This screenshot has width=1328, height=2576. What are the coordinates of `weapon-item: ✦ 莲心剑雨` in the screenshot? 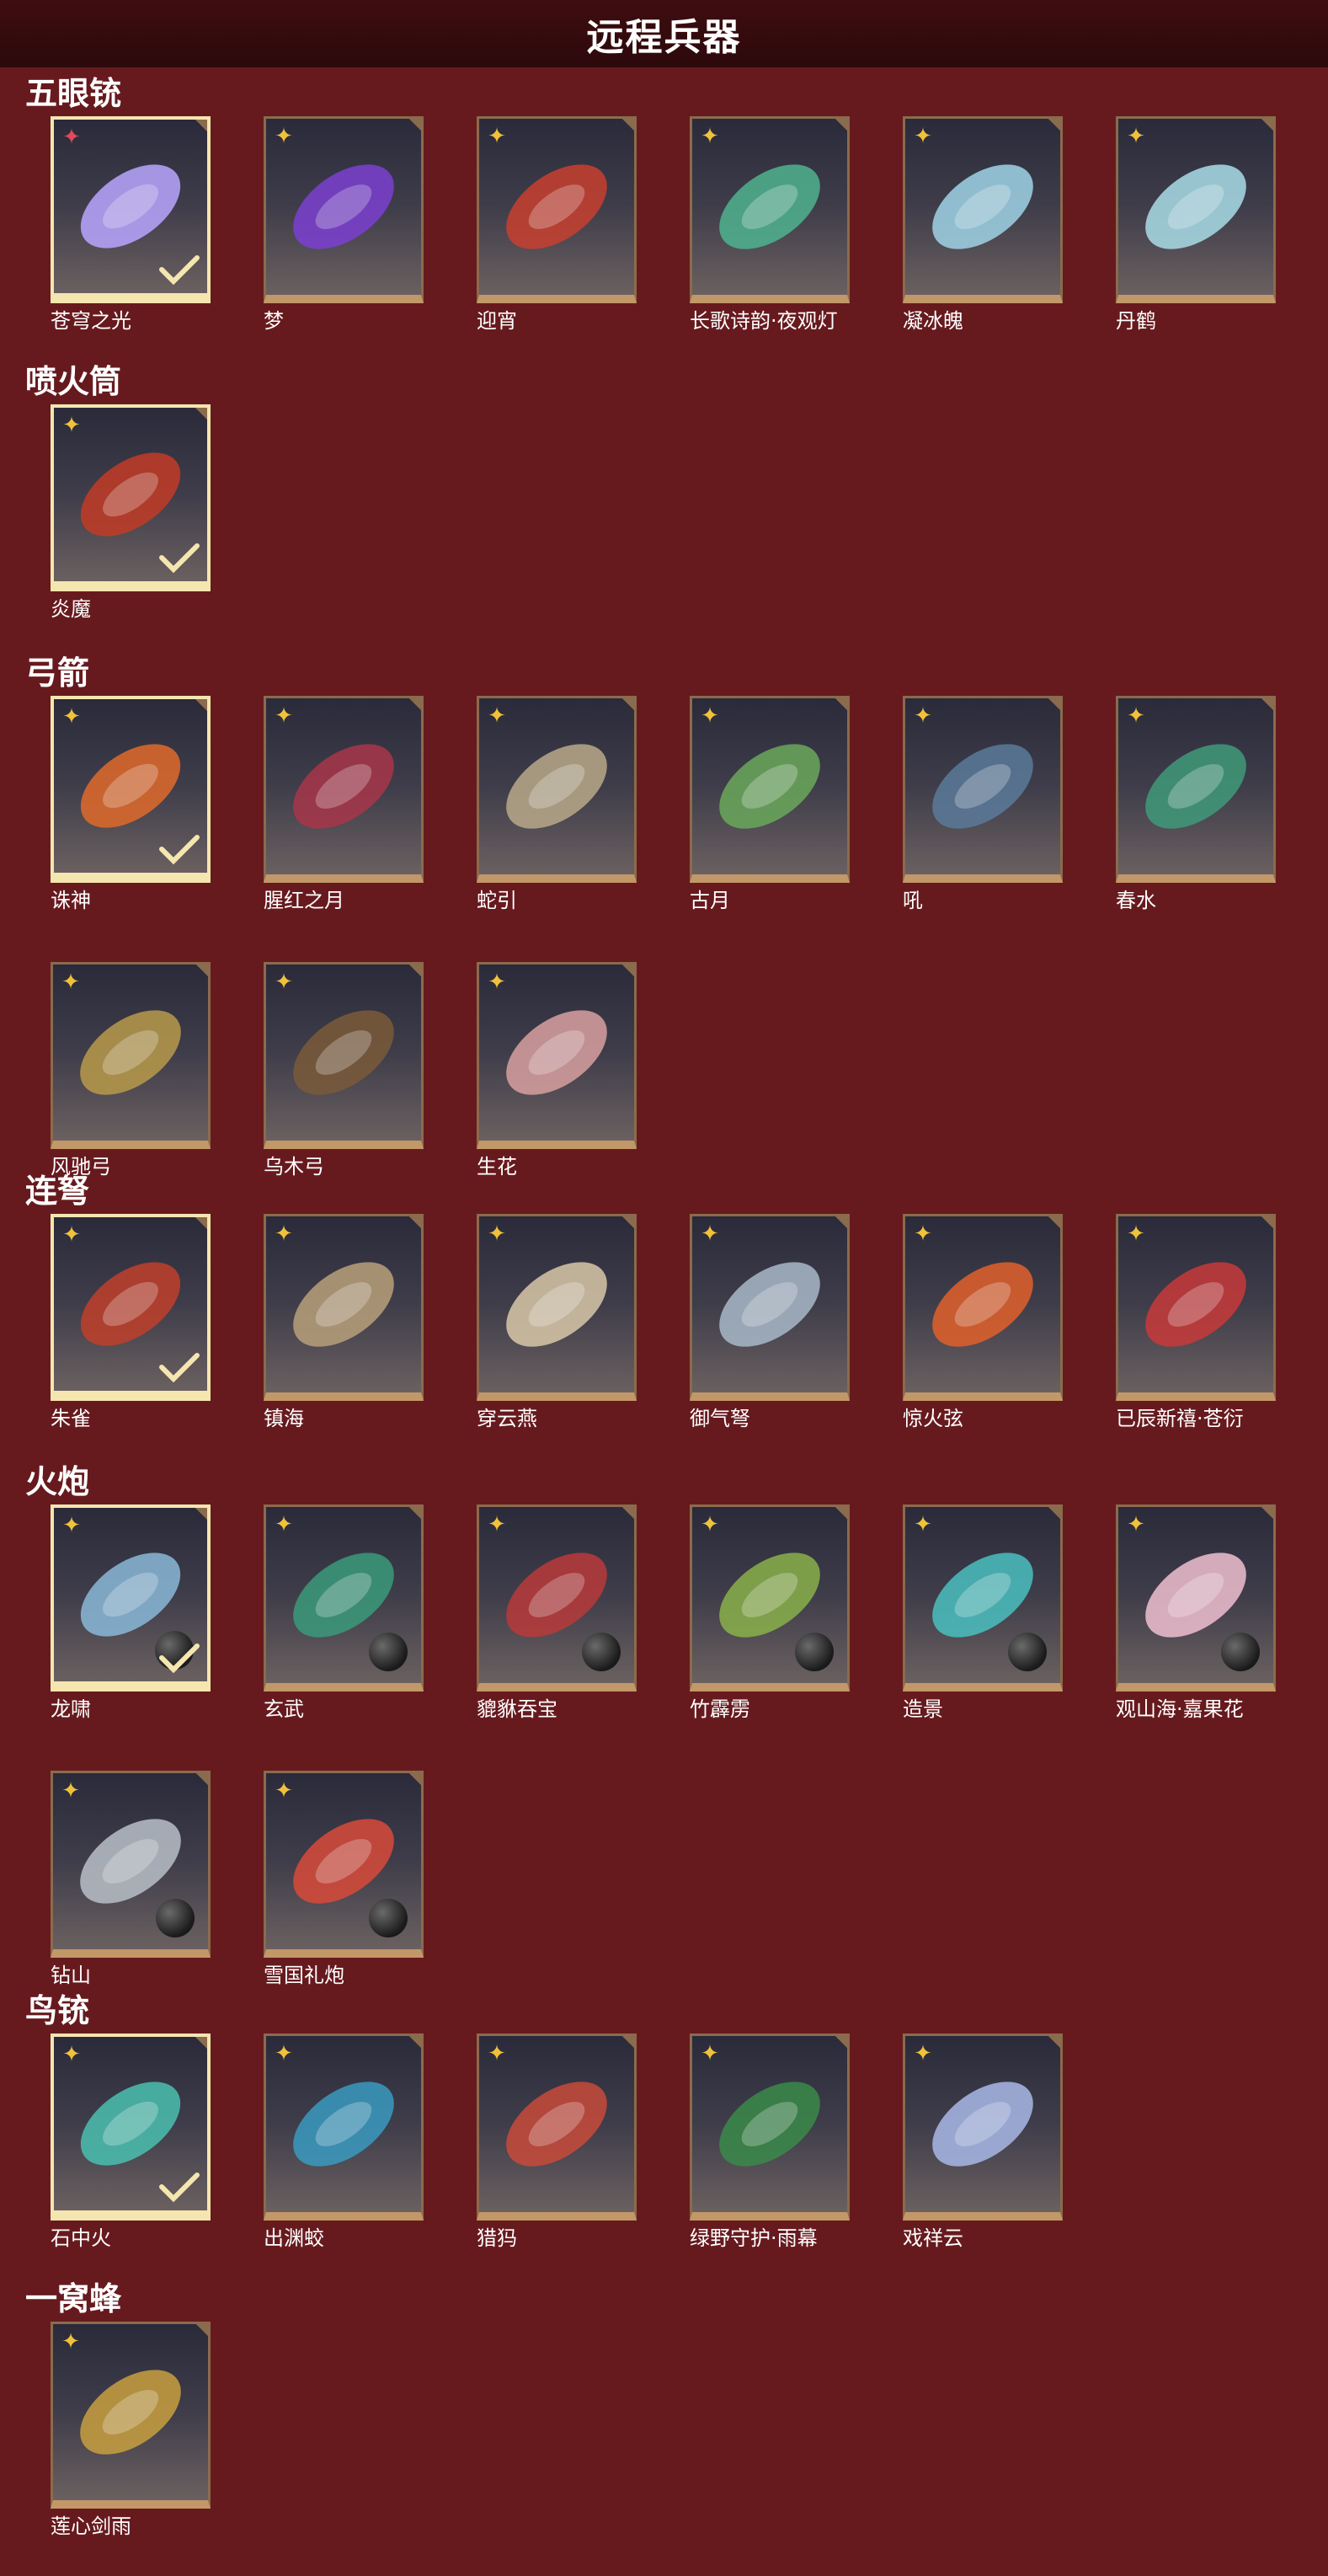 It's located at (131, 2430).